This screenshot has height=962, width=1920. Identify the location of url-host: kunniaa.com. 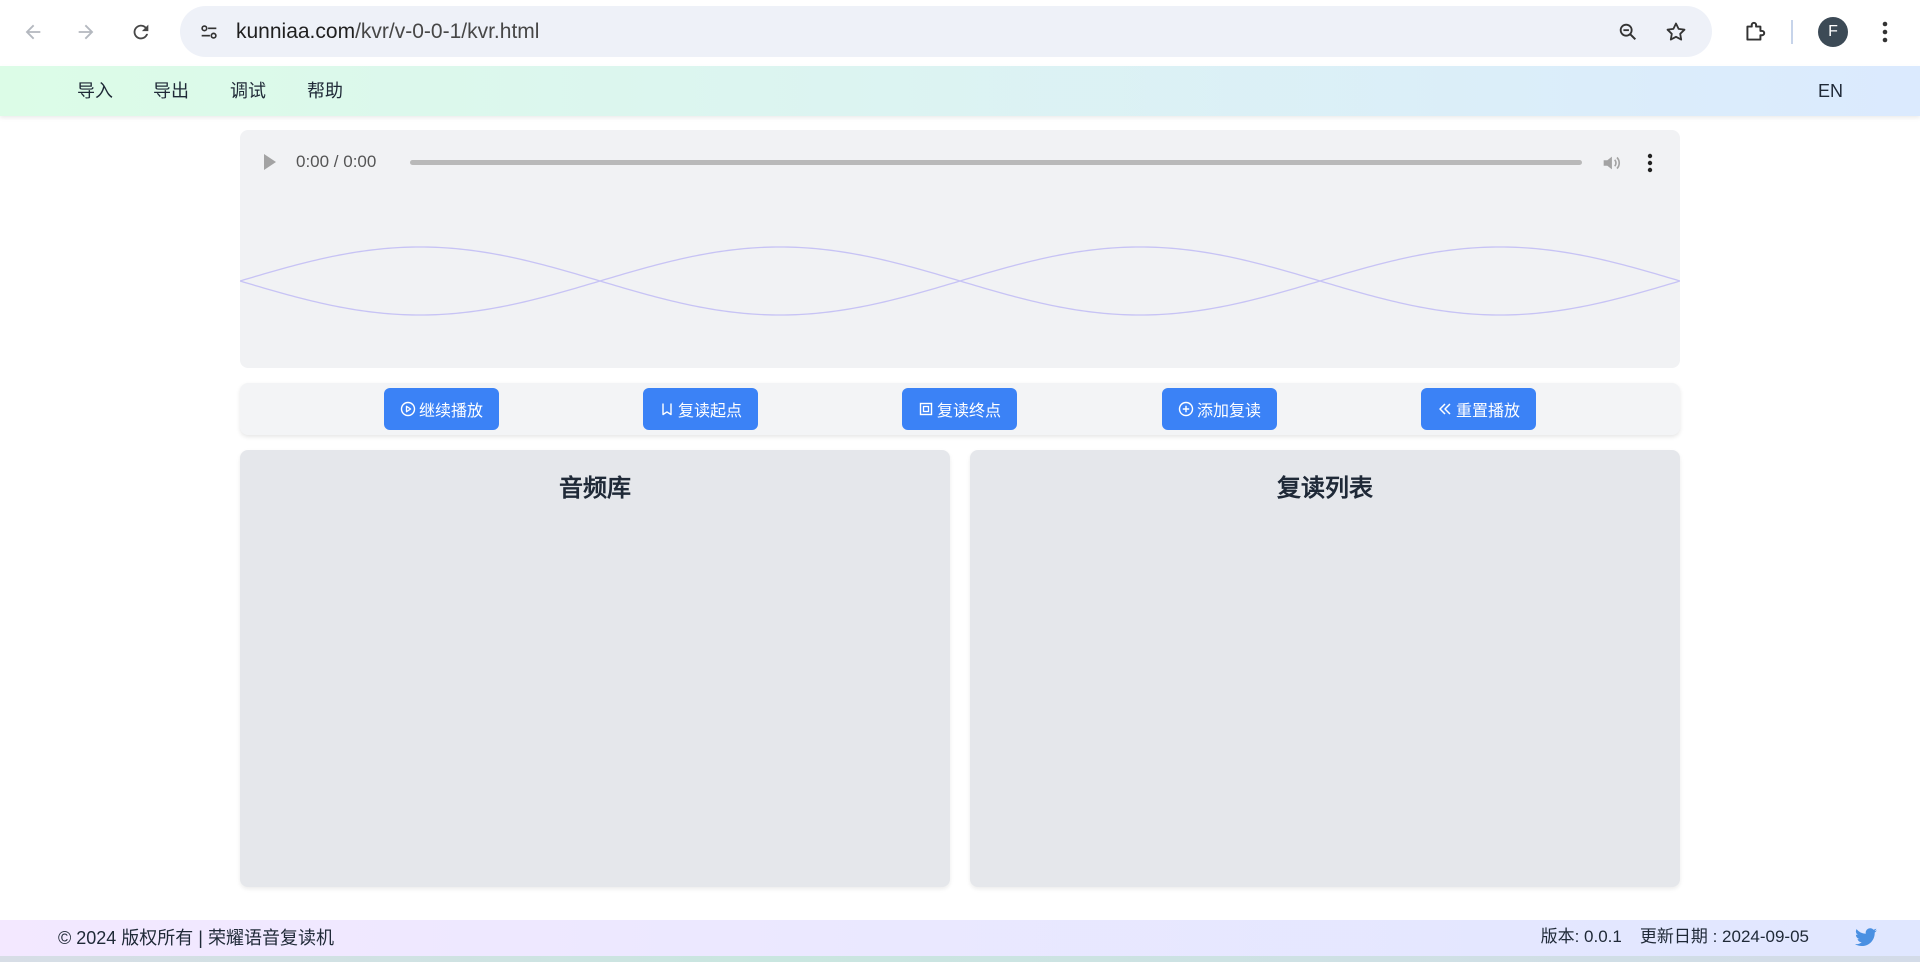
(296, 31).